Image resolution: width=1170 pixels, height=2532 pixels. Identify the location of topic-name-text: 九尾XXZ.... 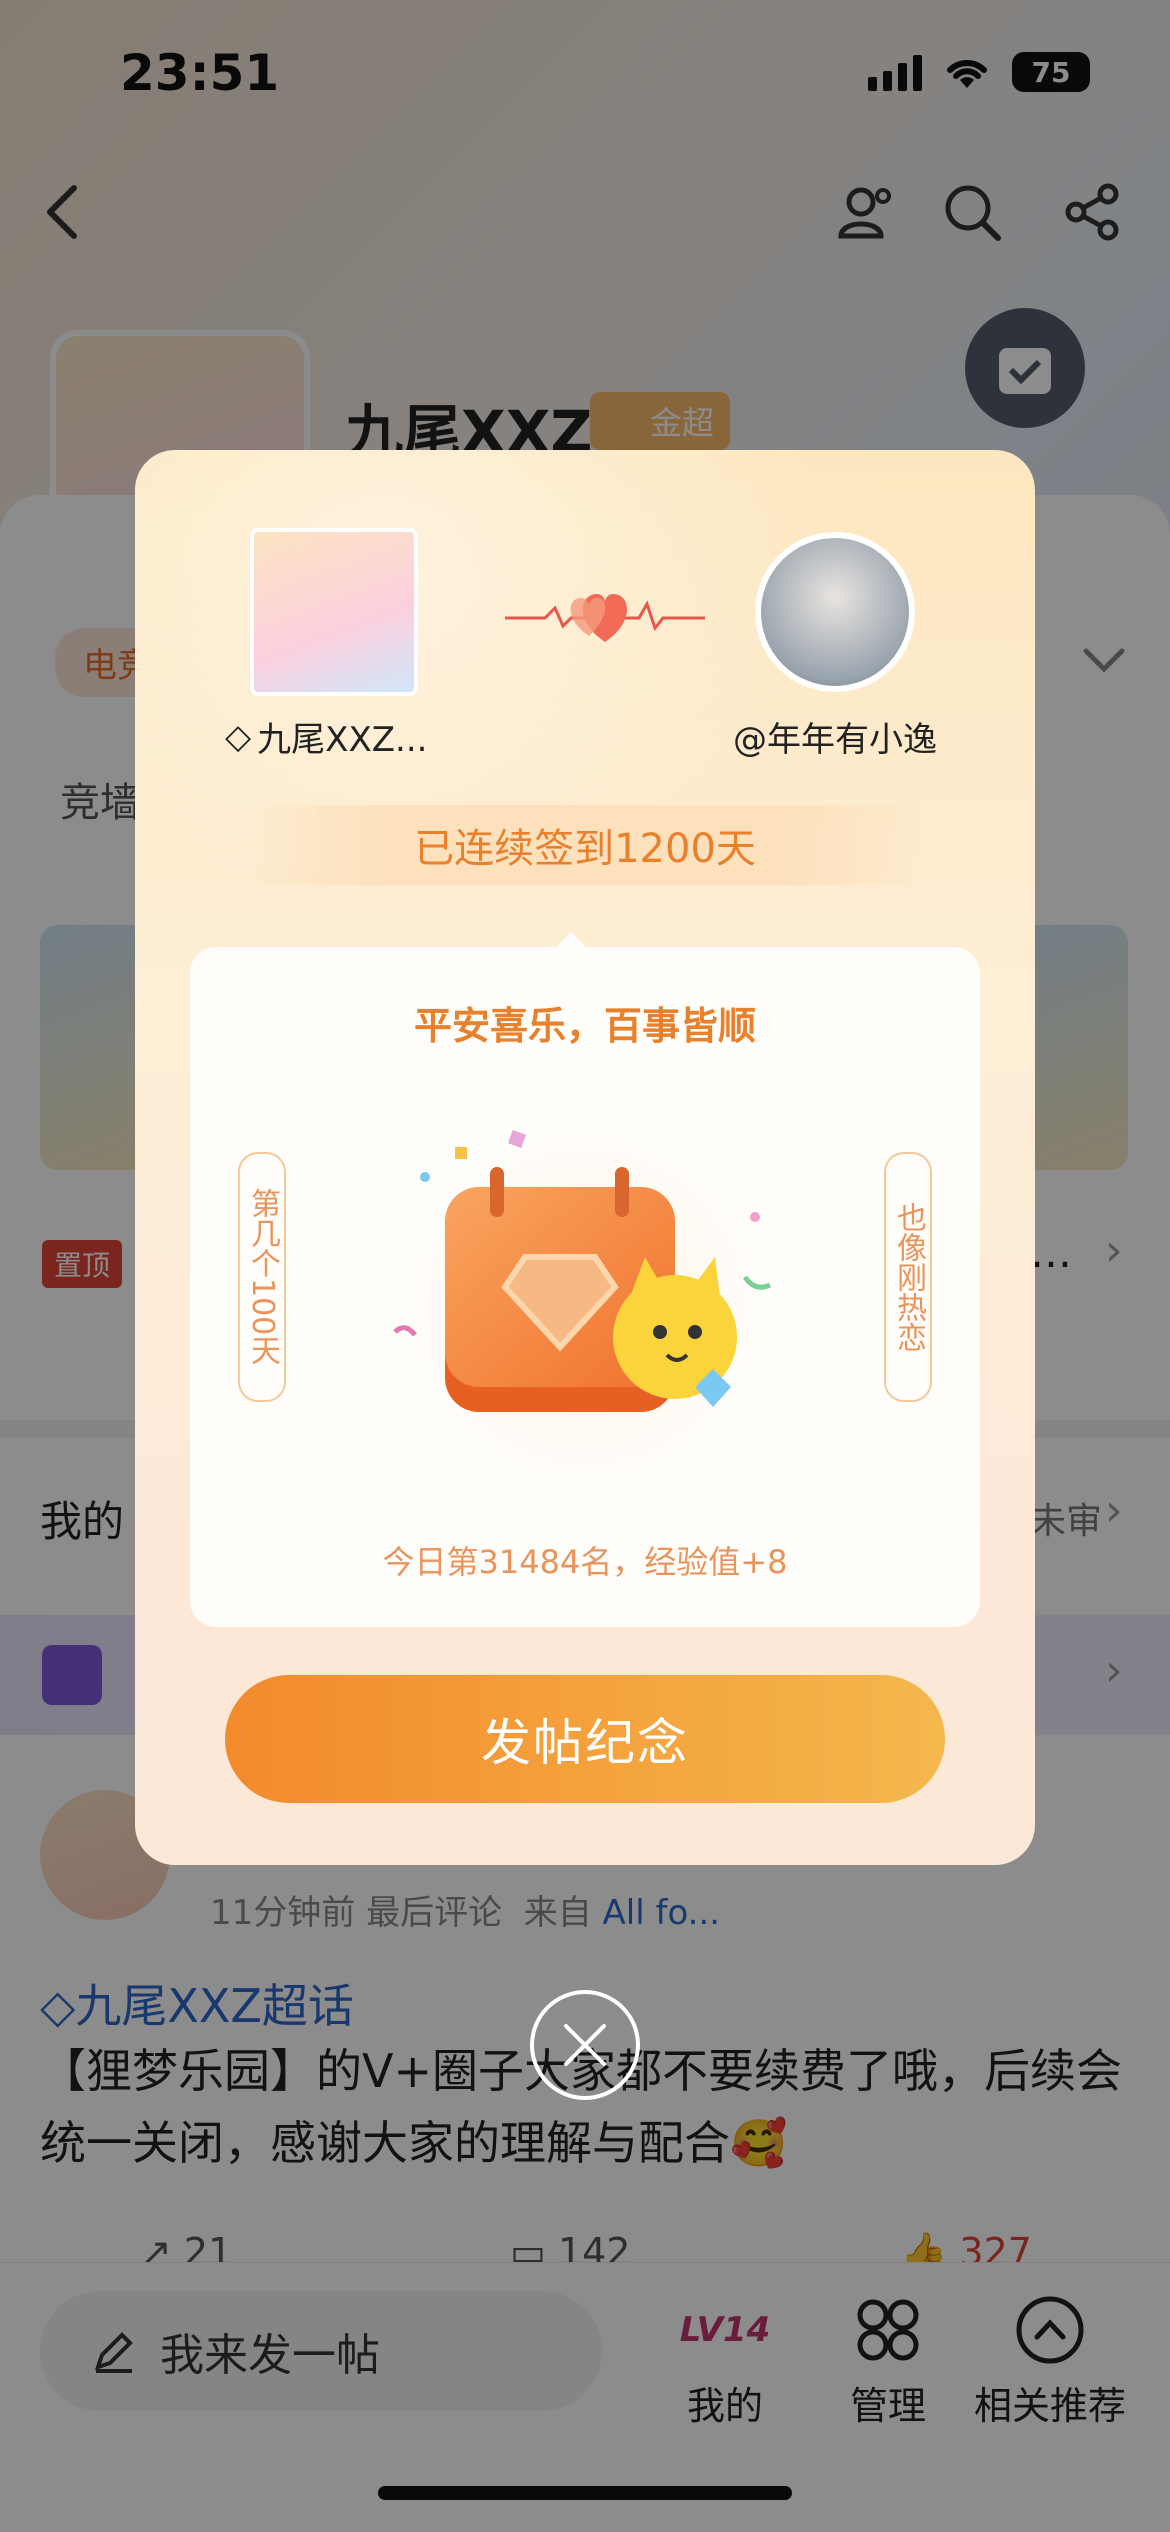
(342, 740).